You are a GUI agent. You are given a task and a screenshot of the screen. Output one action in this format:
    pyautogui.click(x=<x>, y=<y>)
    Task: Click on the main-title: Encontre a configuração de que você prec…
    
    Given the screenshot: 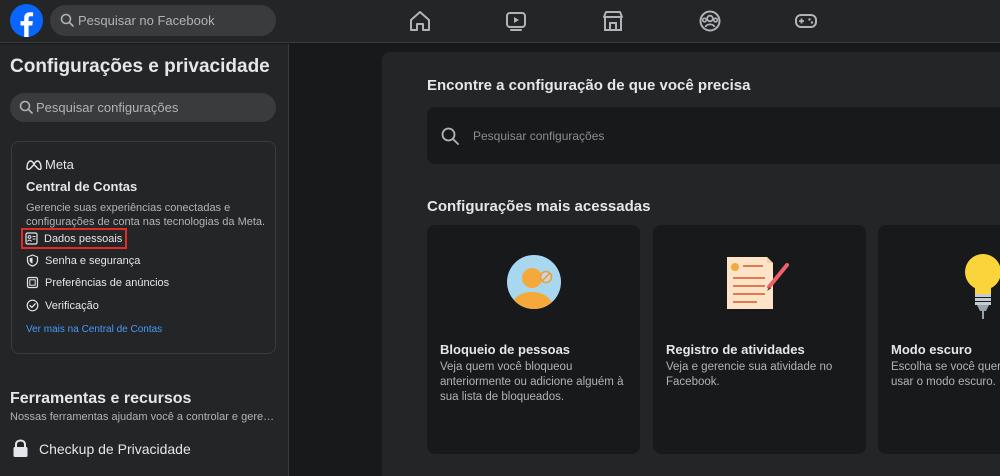 What is the action you would take?
    pyautogui.click(x=589, y=85)
    